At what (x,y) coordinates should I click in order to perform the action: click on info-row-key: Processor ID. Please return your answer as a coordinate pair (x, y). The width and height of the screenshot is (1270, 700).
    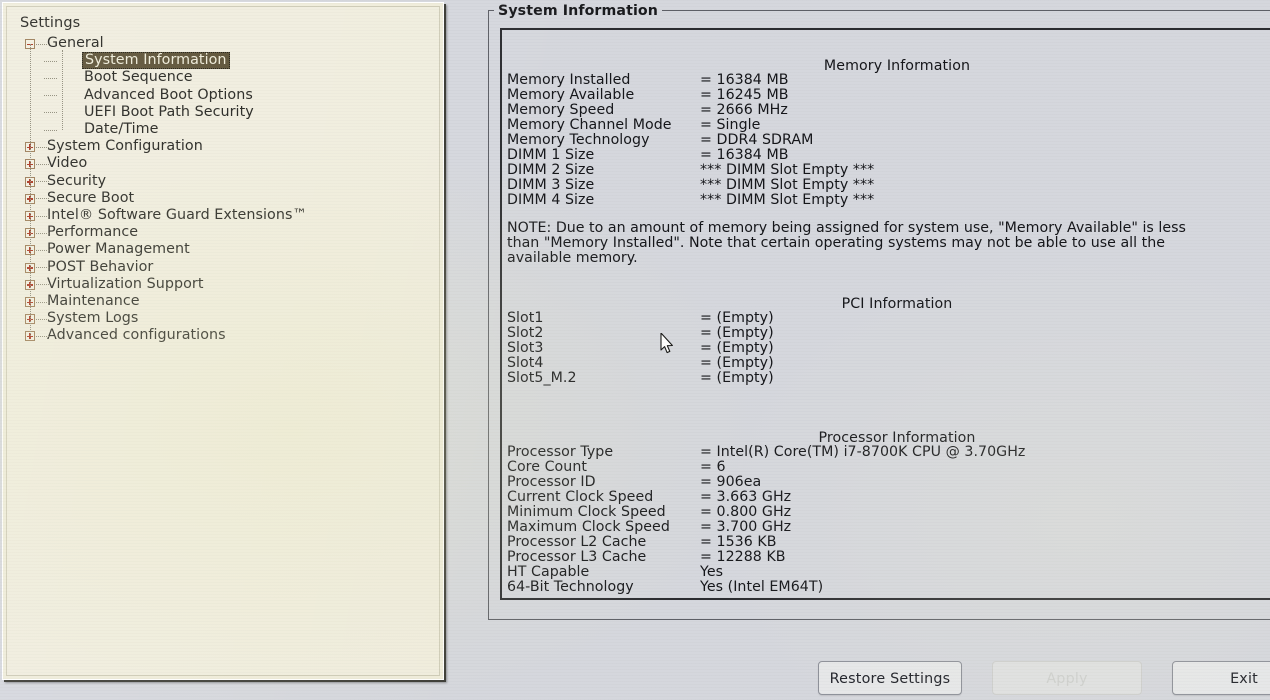
    Looking at the image, I should click on (551, 482).